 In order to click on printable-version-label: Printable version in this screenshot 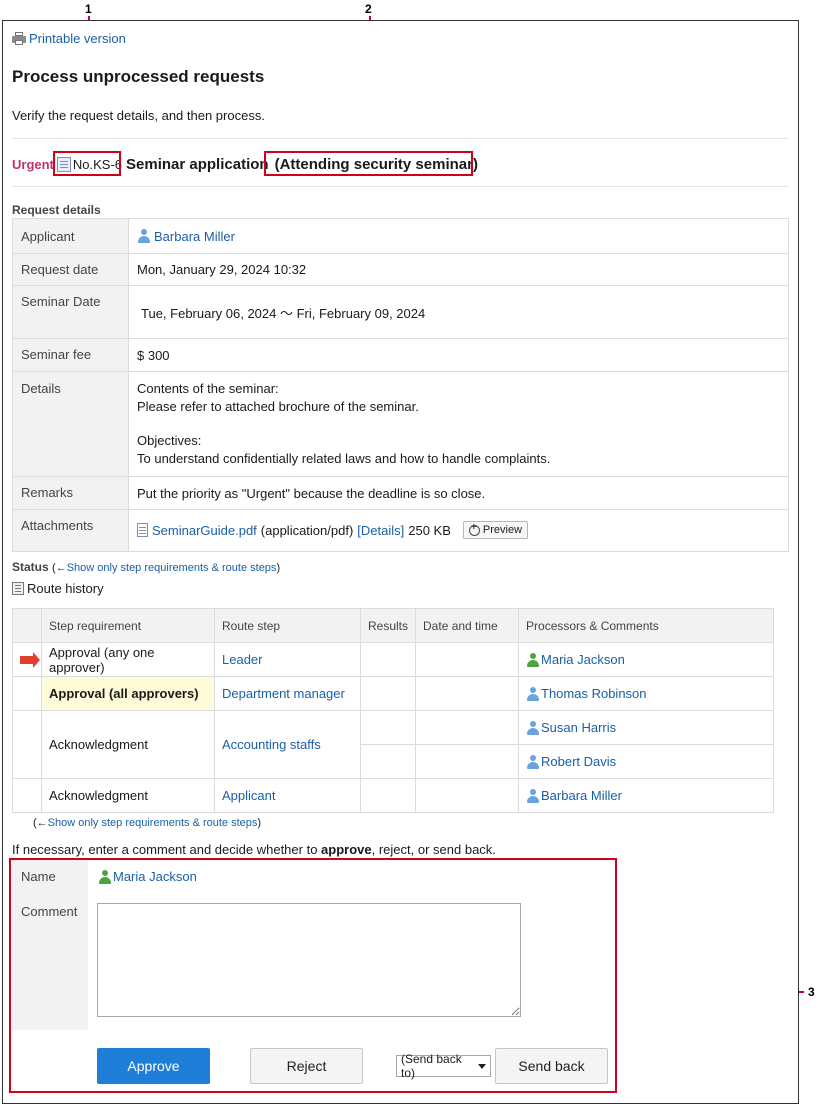, I will do `click(77, 38)`.